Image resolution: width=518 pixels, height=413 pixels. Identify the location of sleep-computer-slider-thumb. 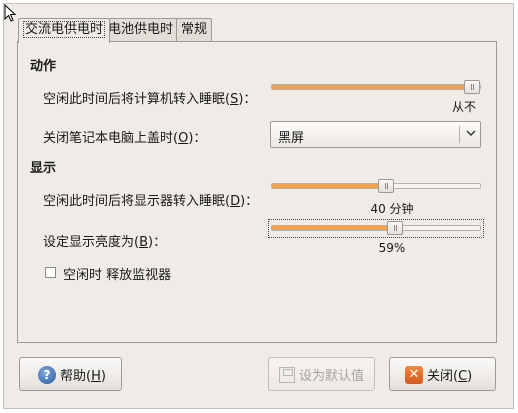
(472, 87).